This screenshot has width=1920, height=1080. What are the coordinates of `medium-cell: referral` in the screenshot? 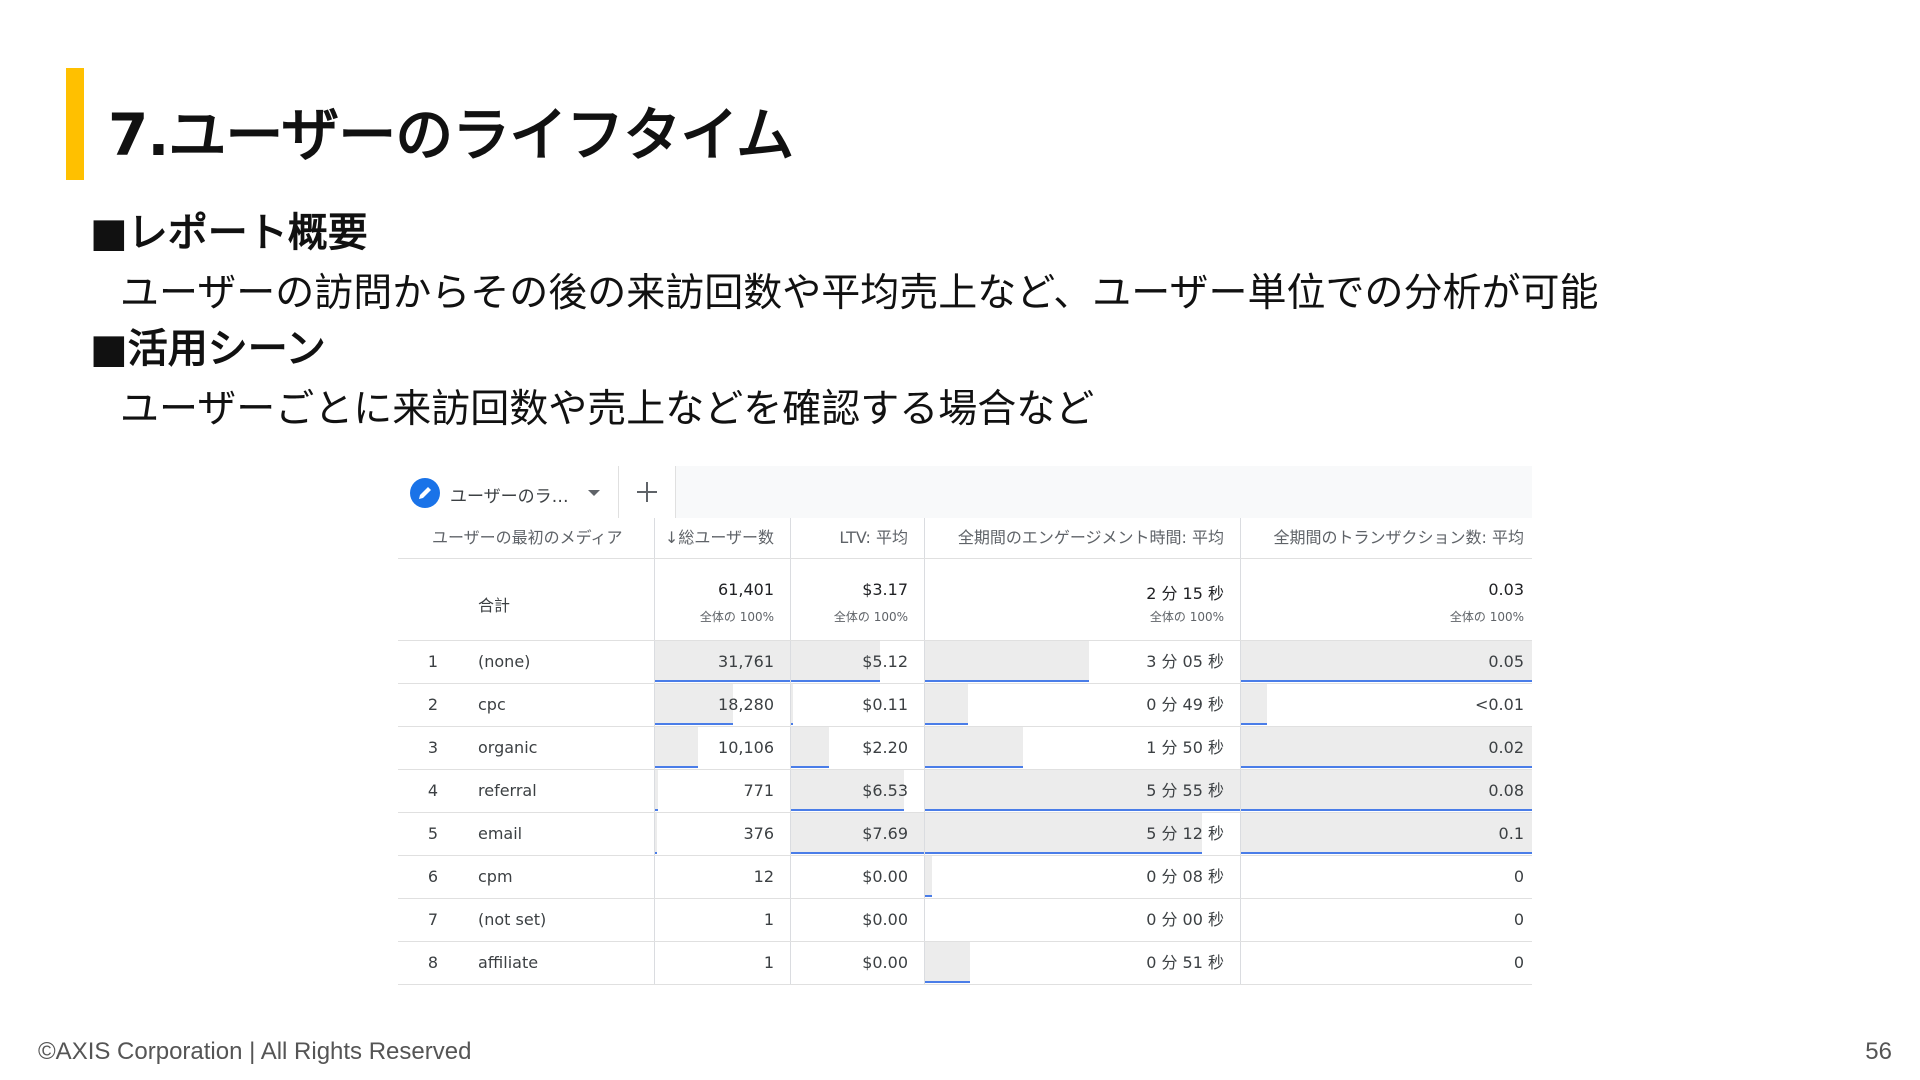 It's located at (507, 790).